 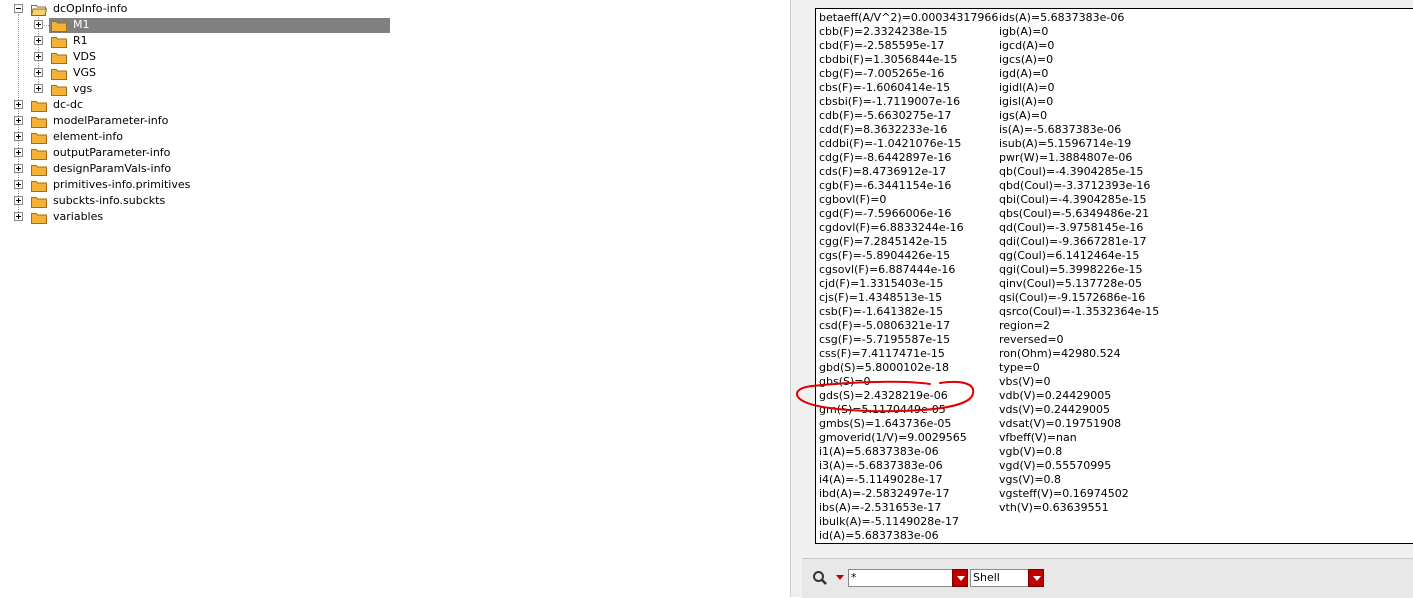 What do you see at coordinates (1073, 241) in the screenshot?
I see `info-line: qdi(Coul)=-9.3667281e-17` at bounding box center [1073, 241].